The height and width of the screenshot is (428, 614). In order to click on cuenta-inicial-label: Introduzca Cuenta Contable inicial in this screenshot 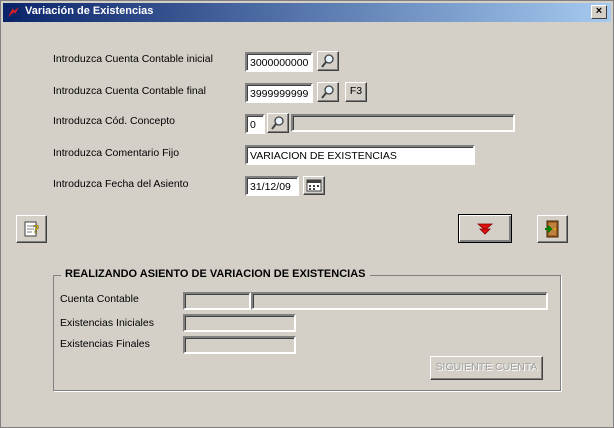, I will do `click(133, 59)`.